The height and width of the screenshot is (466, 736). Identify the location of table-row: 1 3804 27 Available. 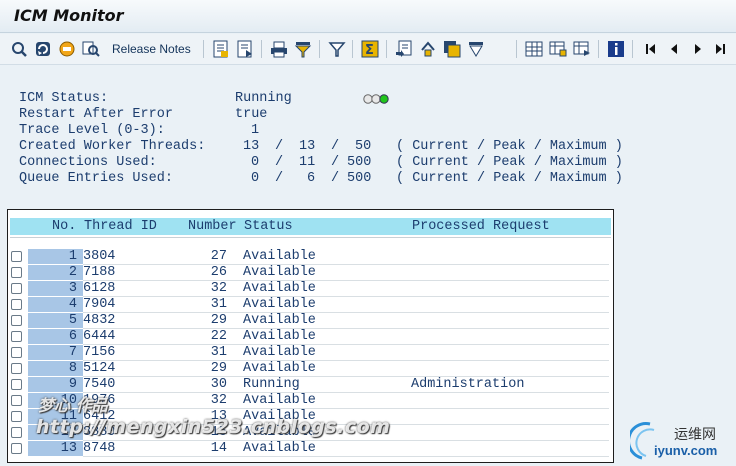
(309, 257).